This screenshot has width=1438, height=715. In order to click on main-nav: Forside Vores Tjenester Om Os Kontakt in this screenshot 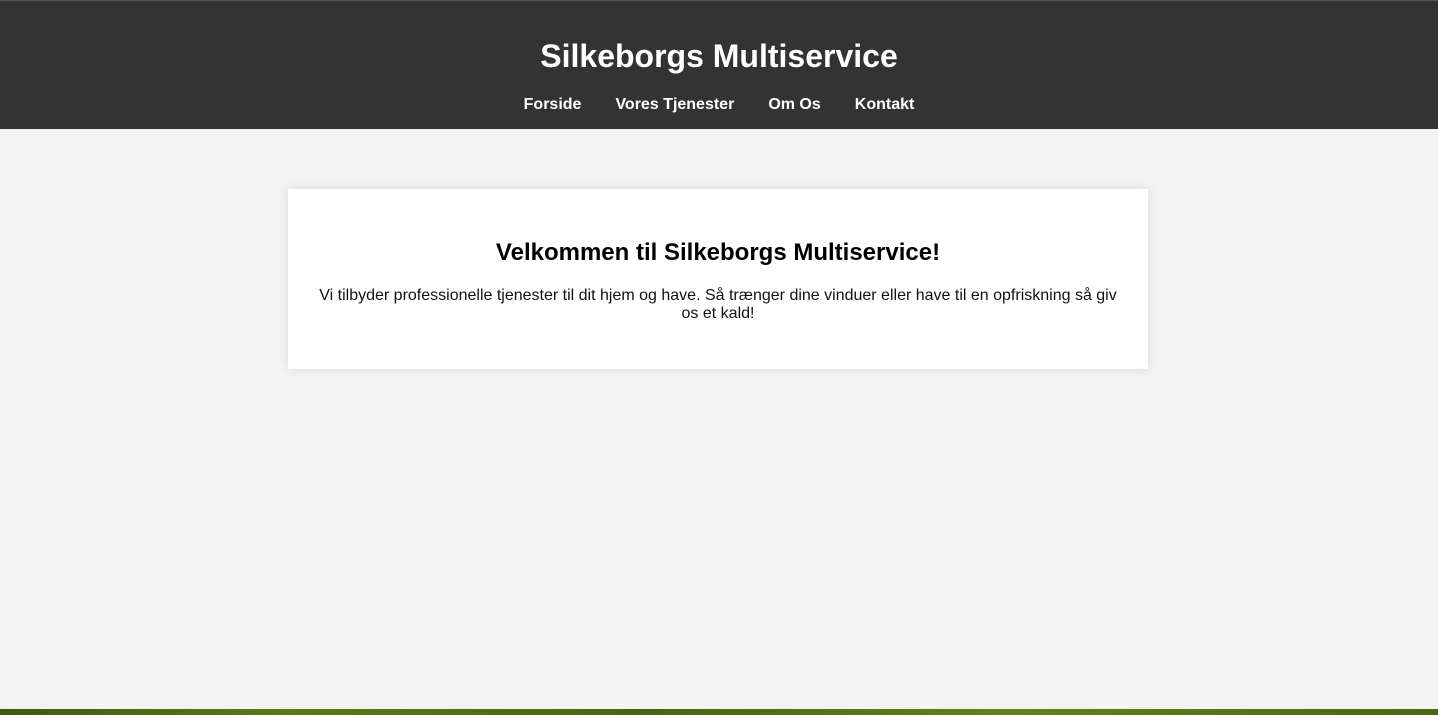, I will do `click(719, 105)`.